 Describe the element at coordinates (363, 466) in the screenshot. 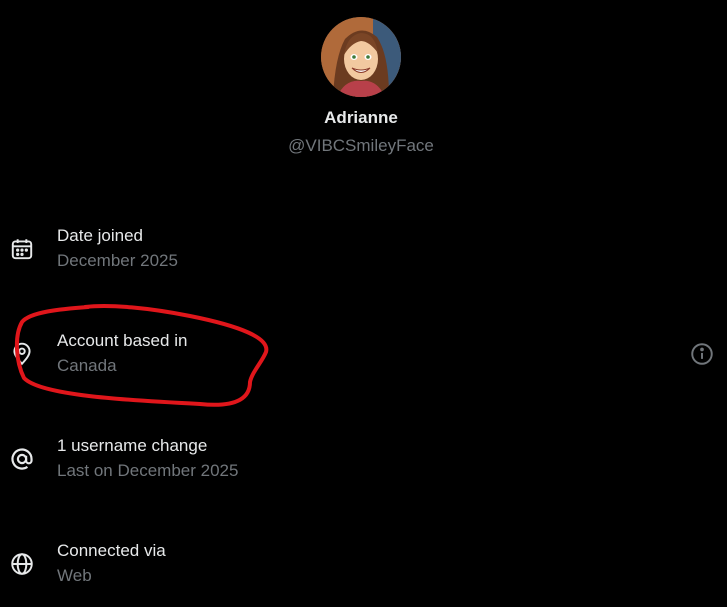

I see `username-change-row: 1 username change Last on December 2025` at that location.